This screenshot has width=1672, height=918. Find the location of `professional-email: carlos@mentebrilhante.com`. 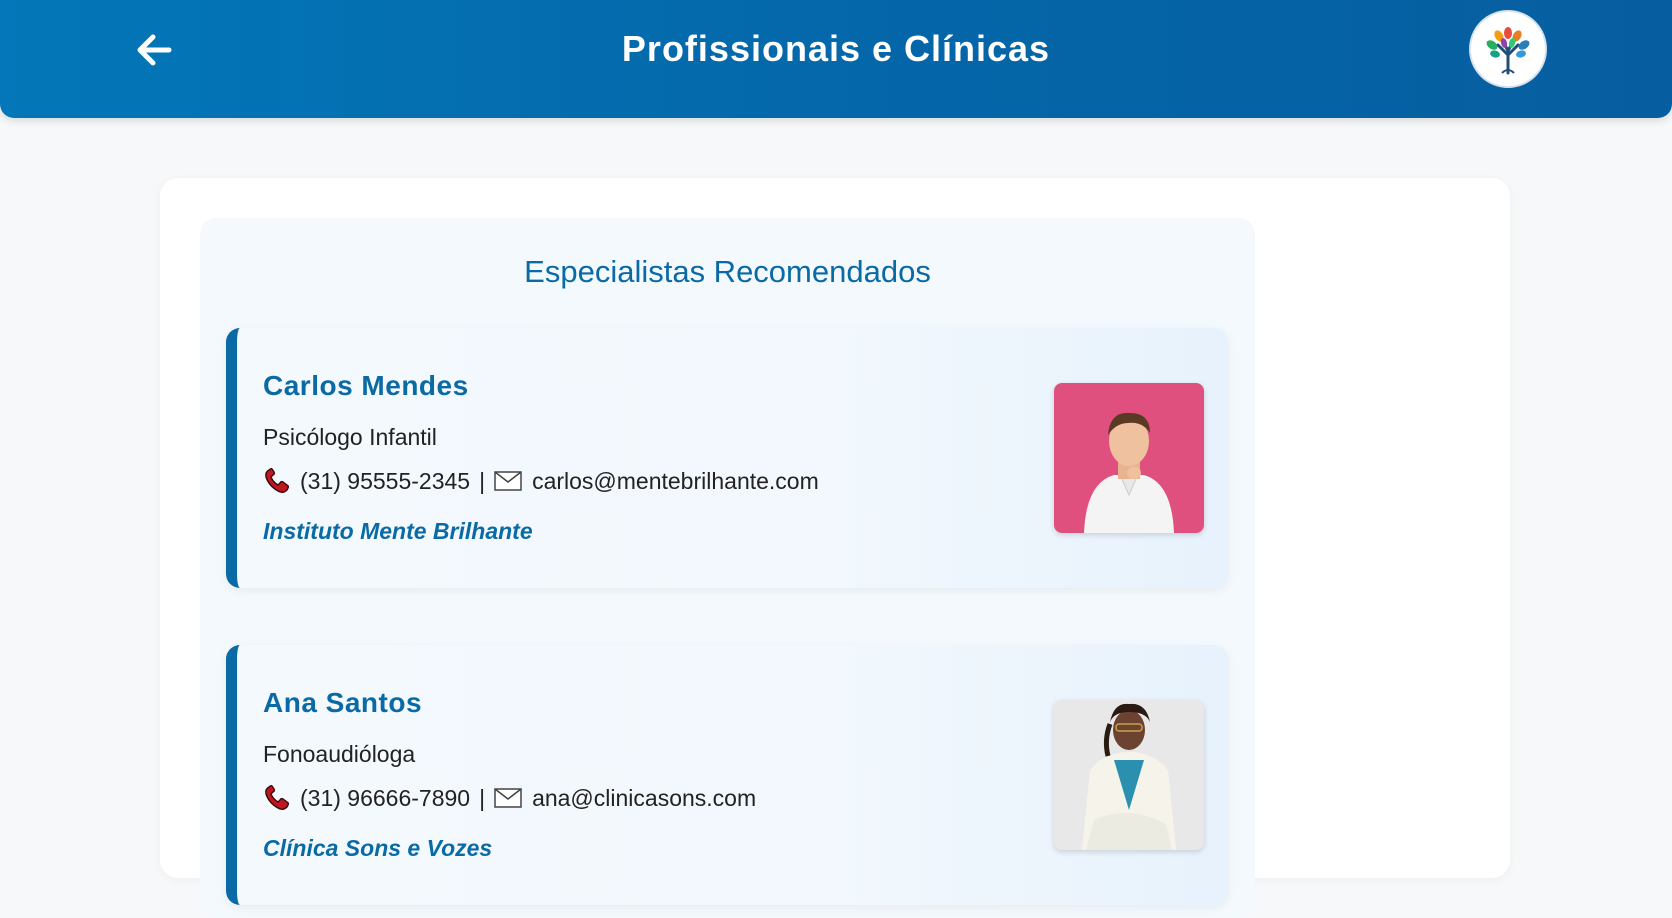

professional-email: carlos@mentebrilhante.com is located at coordinates (675, 481).